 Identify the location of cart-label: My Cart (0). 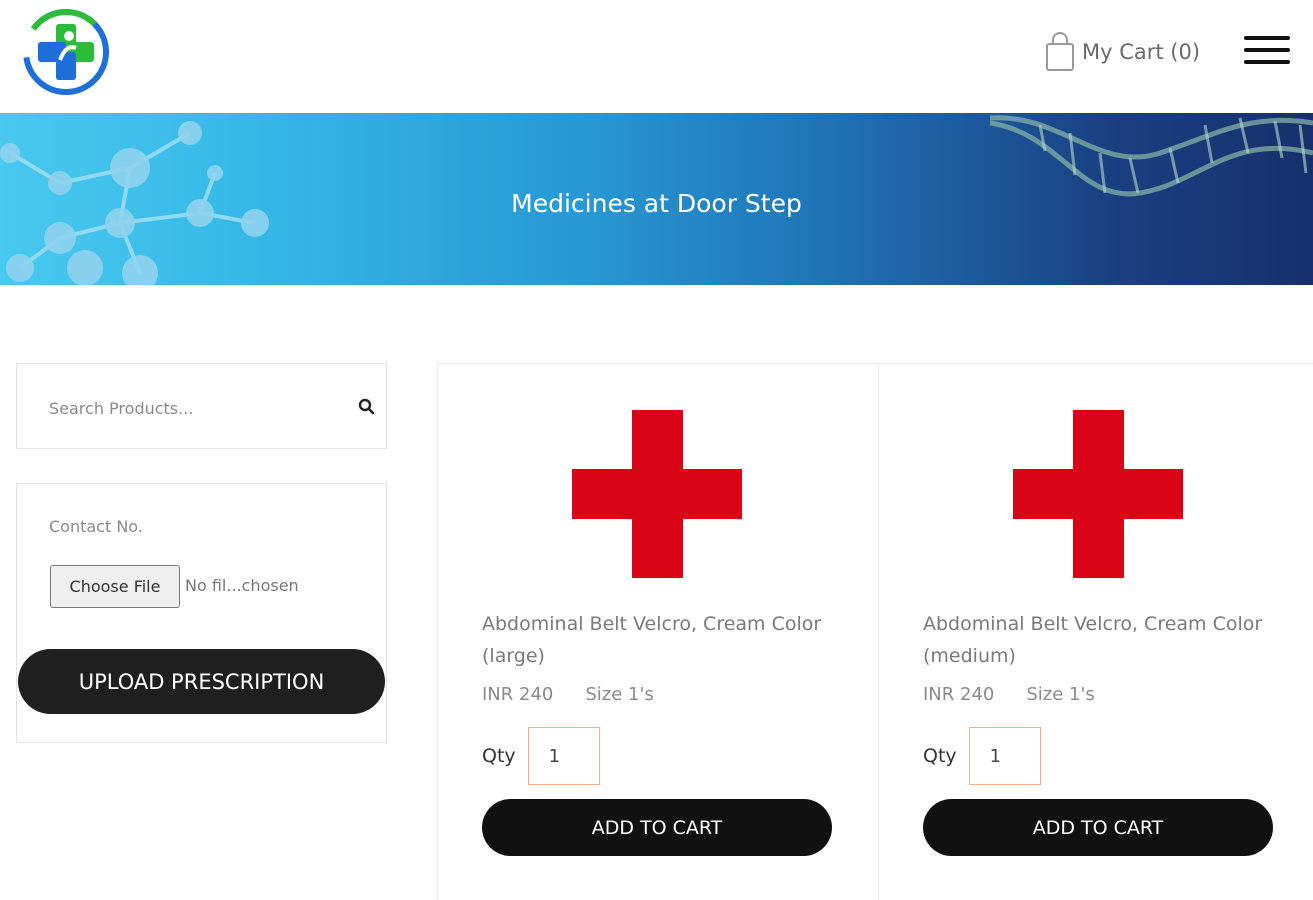
(1141, 52).